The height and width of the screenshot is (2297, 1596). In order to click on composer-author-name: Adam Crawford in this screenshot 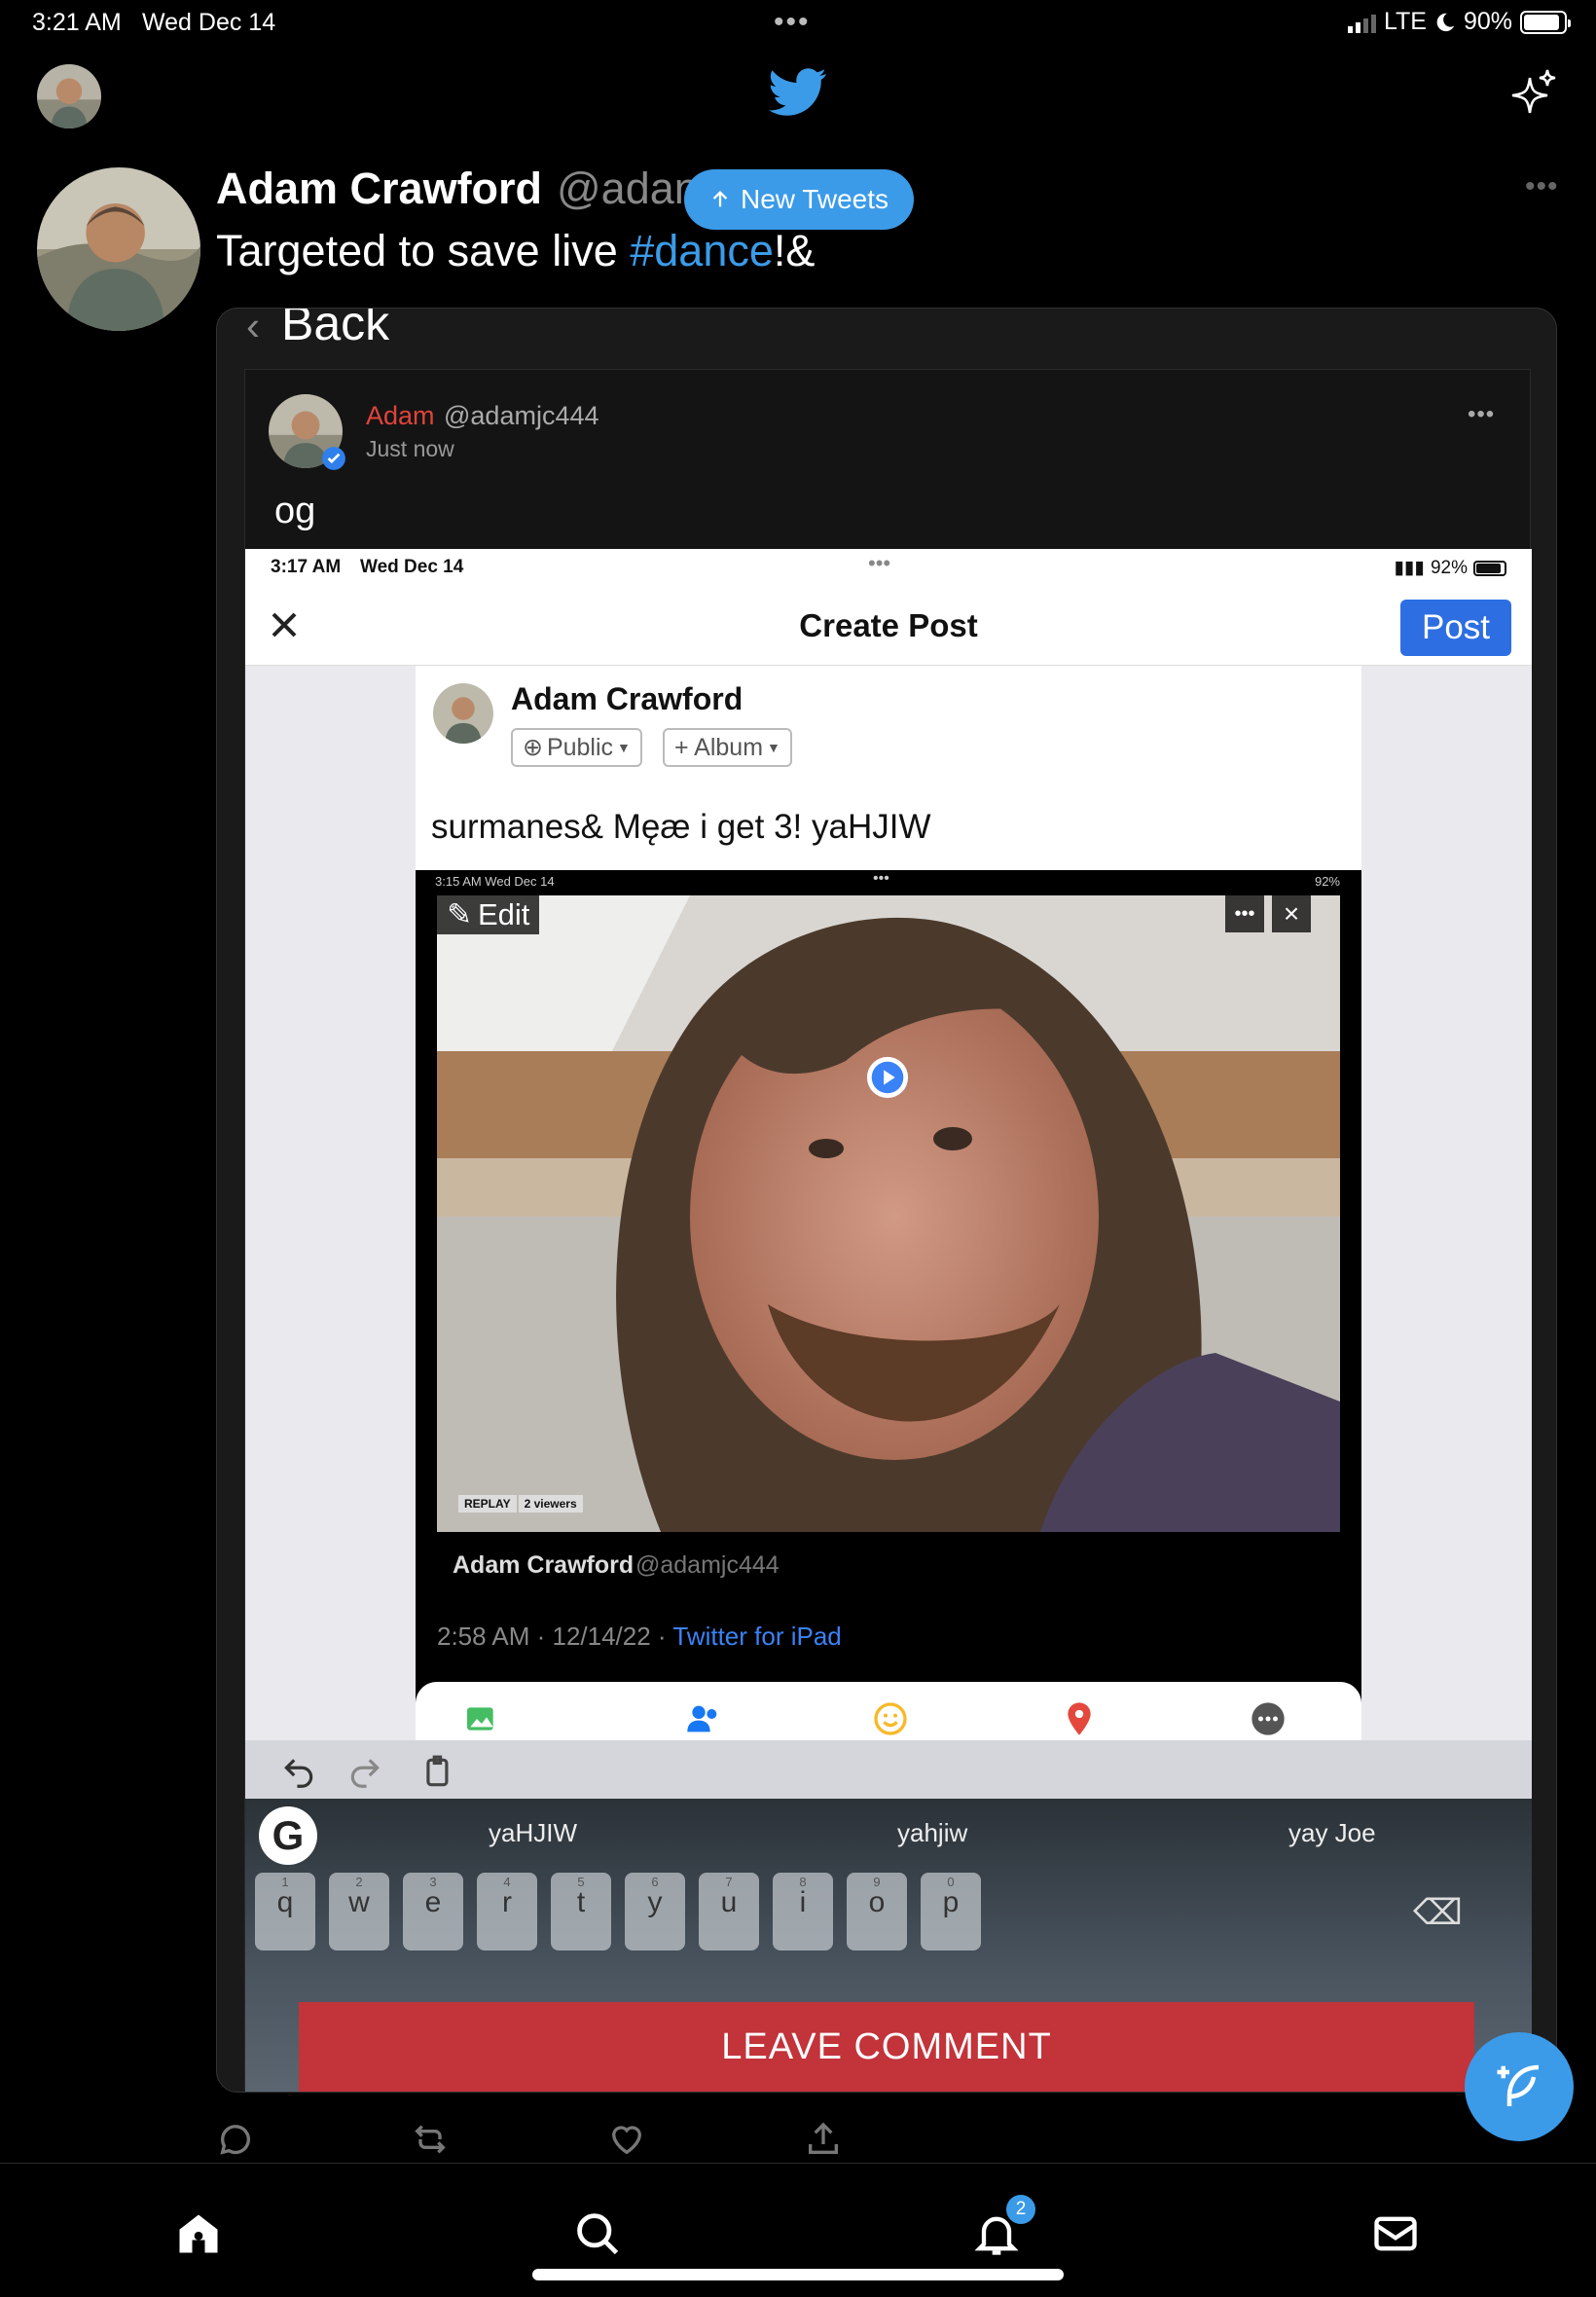, I will do `click(628, 698)`.